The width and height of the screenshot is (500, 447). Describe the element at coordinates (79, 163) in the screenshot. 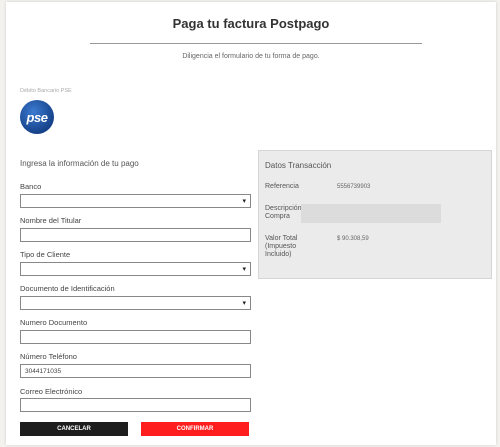

I see `form-heading: Ingresa la información de tu pago` at that location.